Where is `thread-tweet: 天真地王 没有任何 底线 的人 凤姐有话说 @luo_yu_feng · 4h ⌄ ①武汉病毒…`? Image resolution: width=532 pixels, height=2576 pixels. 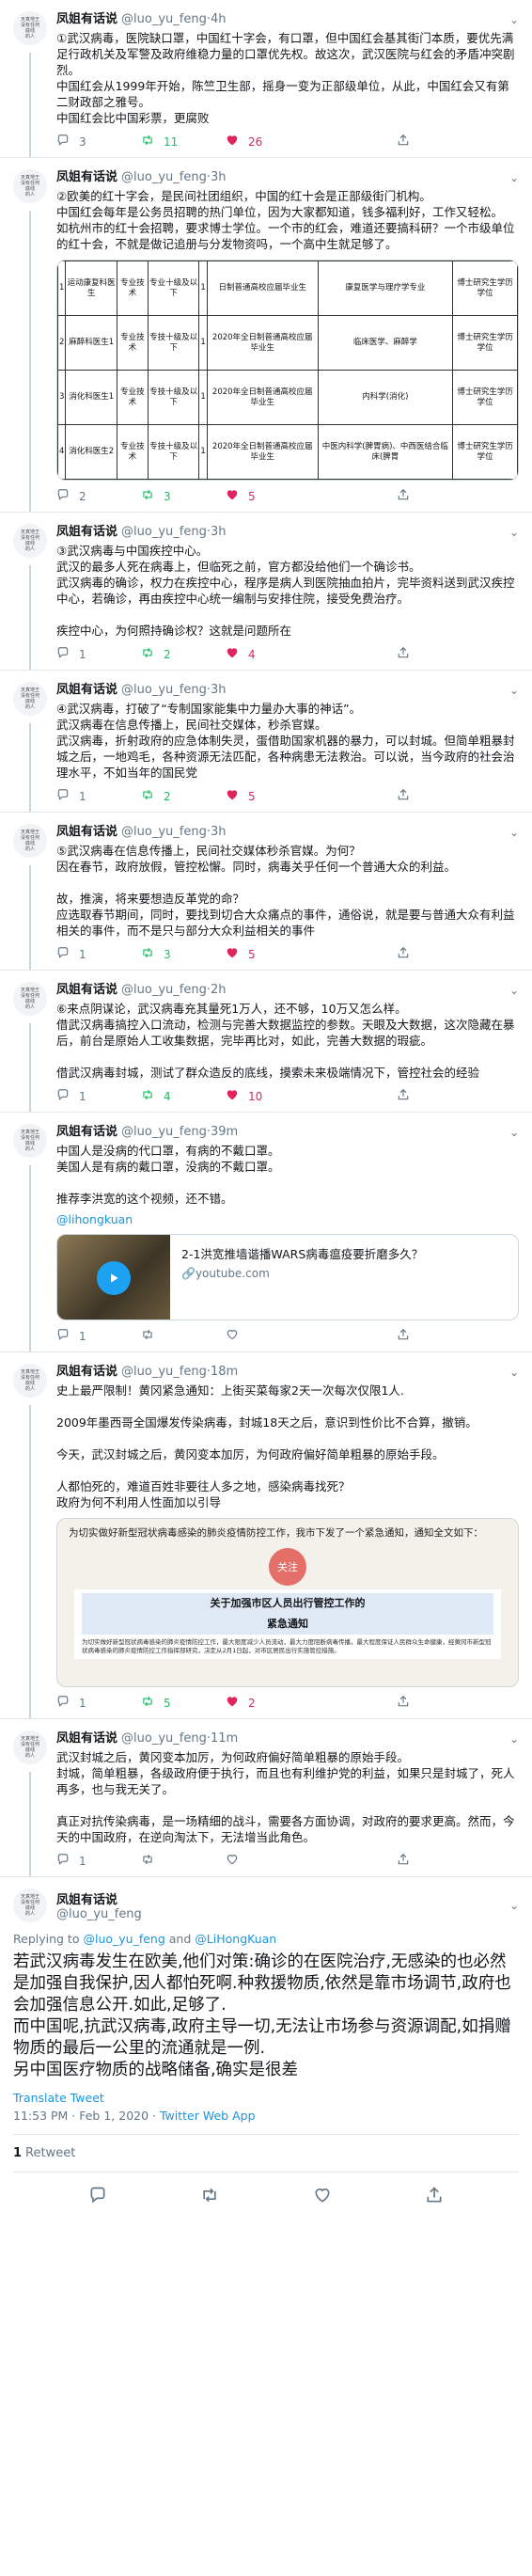 thread-tweet: 天真地王 没有任何 底线 的人 凤姐有话说 @luo_yu_feng · 4h ⌄ ①武汉病毒… is located at coordinates (266, 79).